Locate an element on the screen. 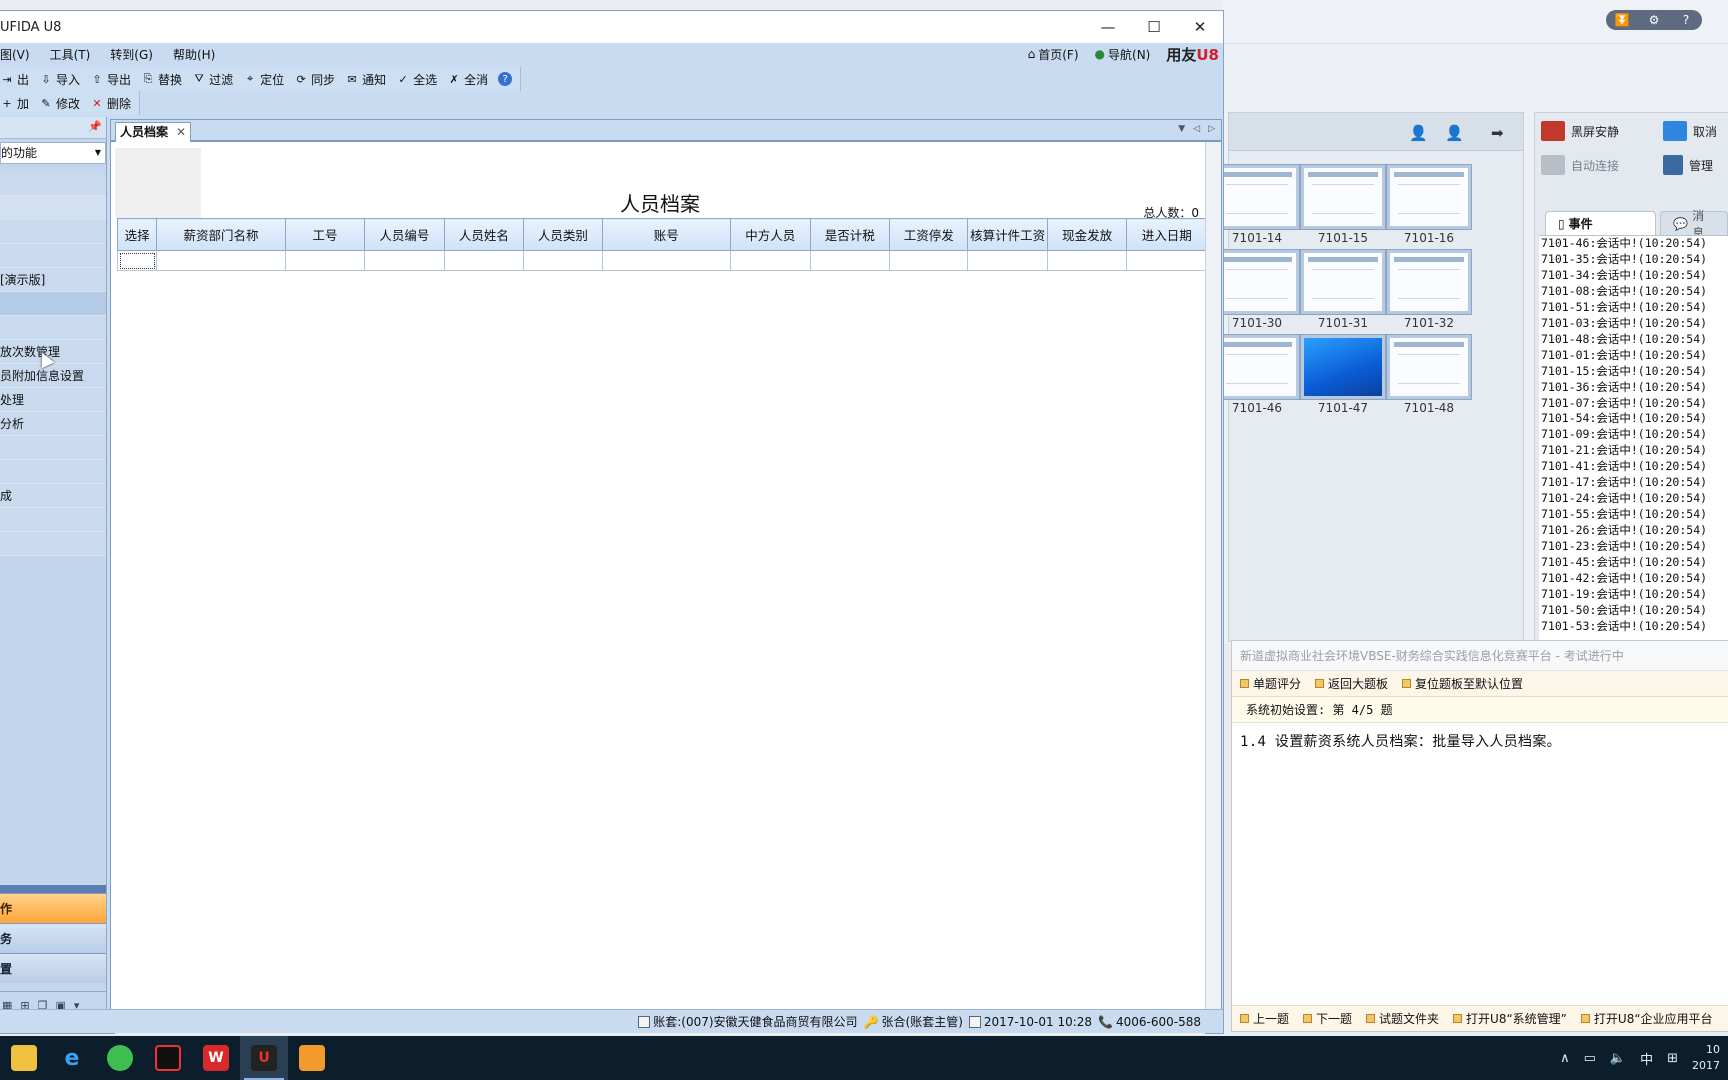  tree-node: 员附加信息设置 is located at coordinates (53, 376).